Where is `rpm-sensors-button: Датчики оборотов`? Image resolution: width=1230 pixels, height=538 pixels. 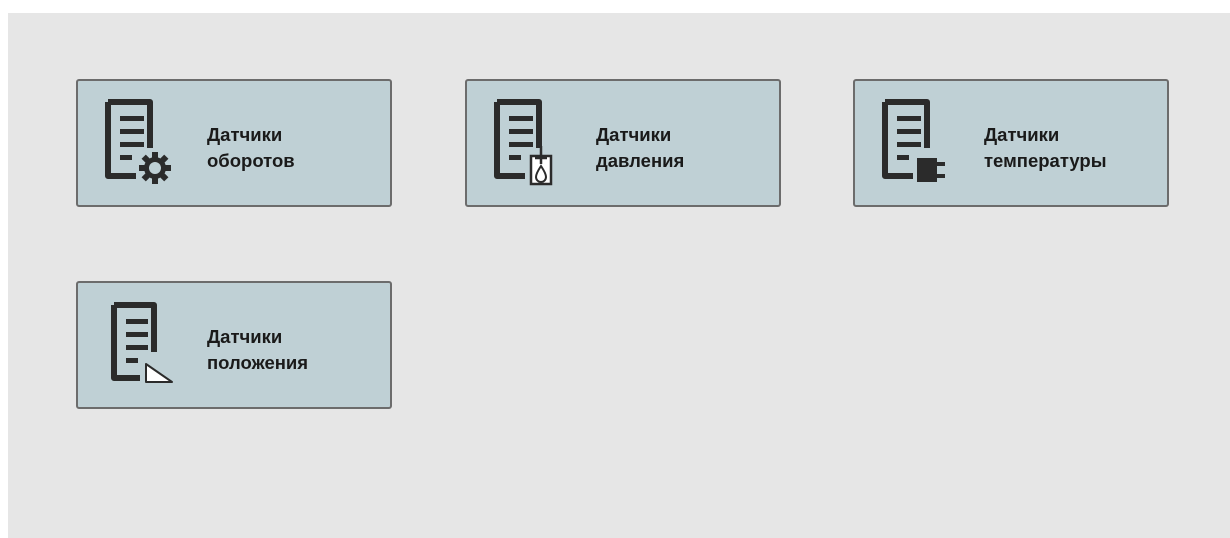
rpm-sensors-button: Датчики оборотов is located at coordinates (234, 143).